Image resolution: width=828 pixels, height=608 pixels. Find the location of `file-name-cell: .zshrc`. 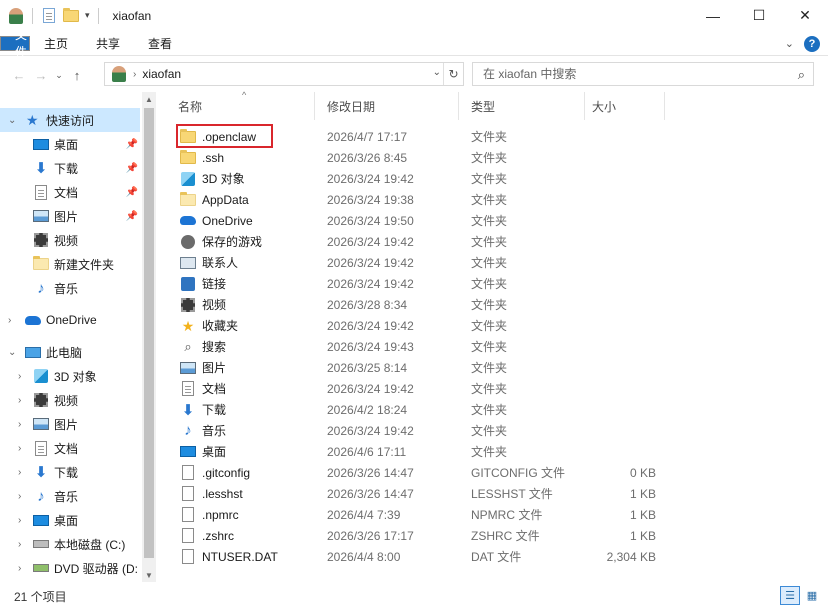

file-name-cell: .zshrc is located at coordinates (207, 535).